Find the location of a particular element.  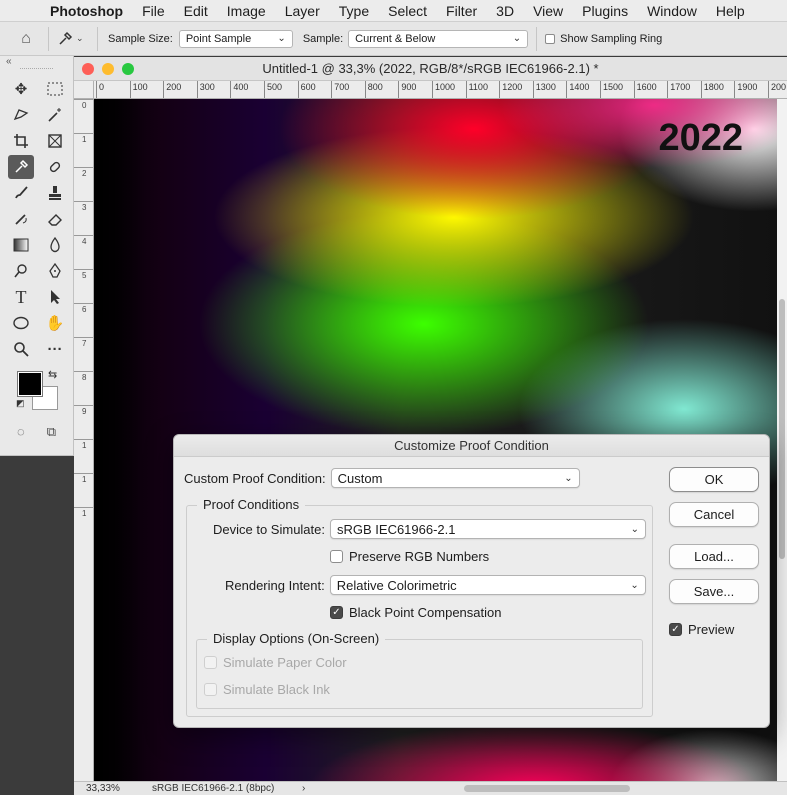

clone-stamp-tool-icon is located at coordinates (55, 193).